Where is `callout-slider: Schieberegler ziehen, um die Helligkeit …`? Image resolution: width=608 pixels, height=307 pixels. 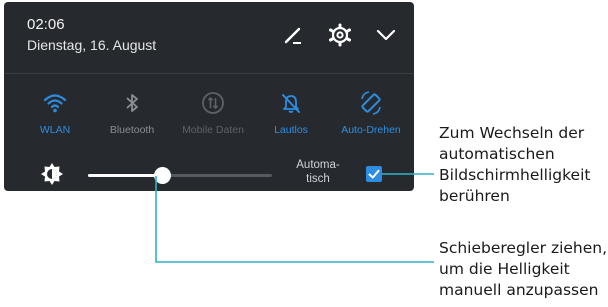 callout-slider: Schieberegler ziehen, um die Helligkeit … is located at coordinates (523, 269).